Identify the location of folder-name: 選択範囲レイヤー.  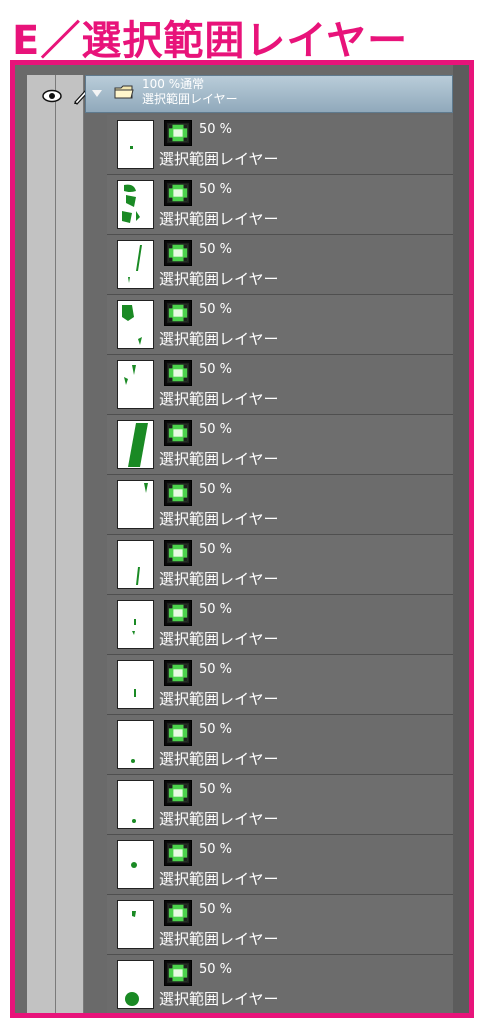
(190, 99).